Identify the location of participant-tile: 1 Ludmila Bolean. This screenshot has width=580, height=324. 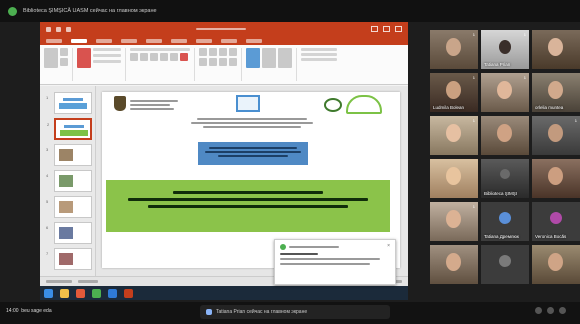
(454, 92).